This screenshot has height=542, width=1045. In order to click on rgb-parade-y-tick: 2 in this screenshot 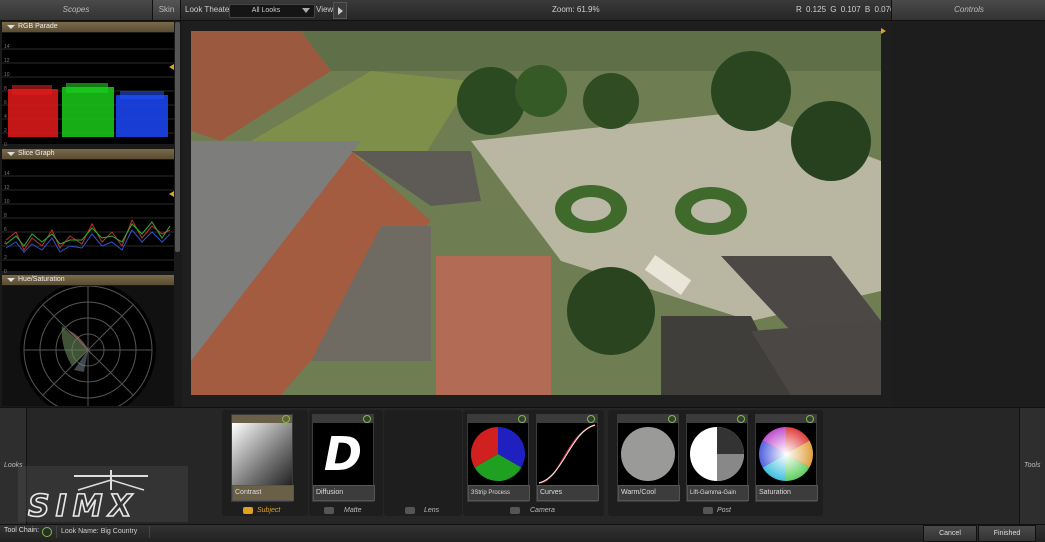, I will do `click(5, 131)`.